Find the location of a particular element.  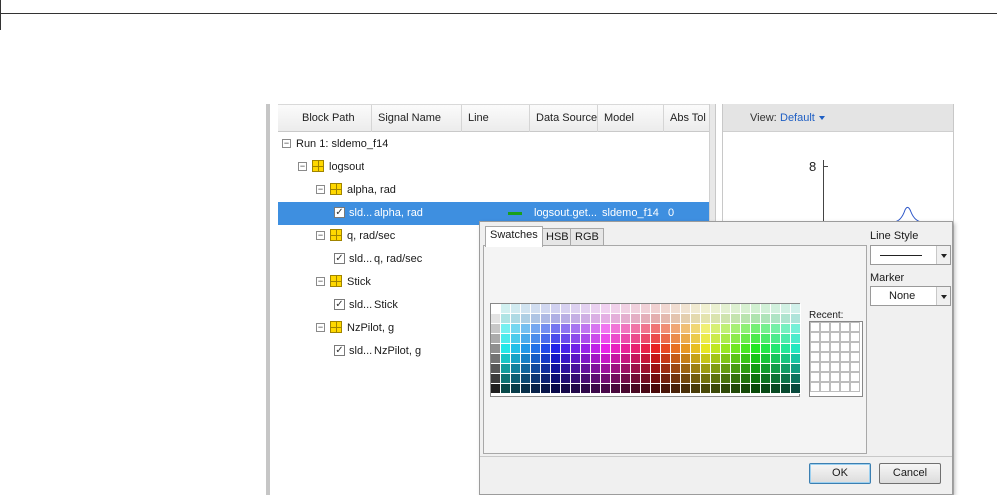

col-block-path: Block Path is located at coordinates (334, 118).